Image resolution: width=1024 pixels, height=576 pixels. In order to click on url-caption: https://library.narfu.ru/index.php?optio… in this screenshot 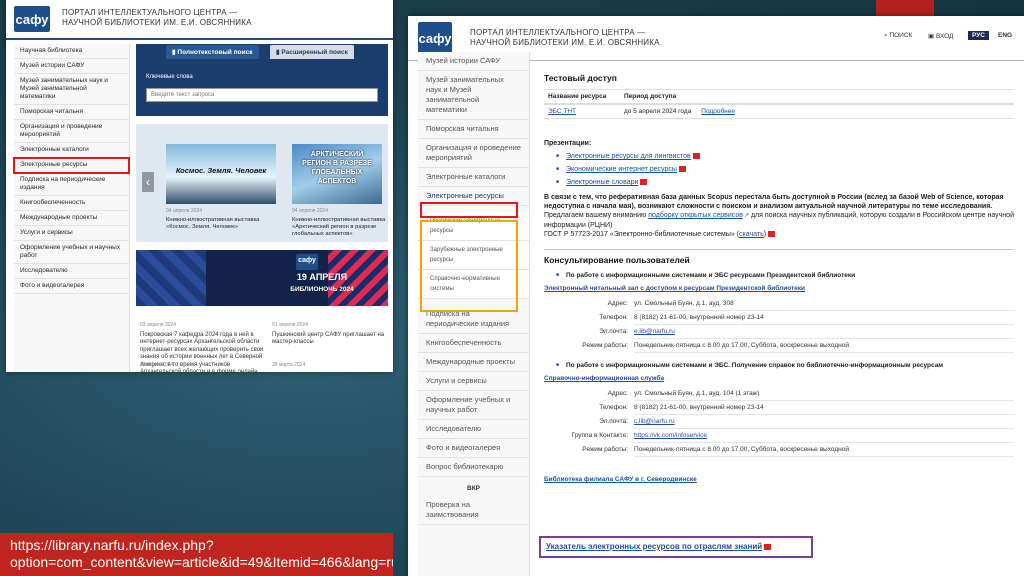, I will do `click(196, 554)`.